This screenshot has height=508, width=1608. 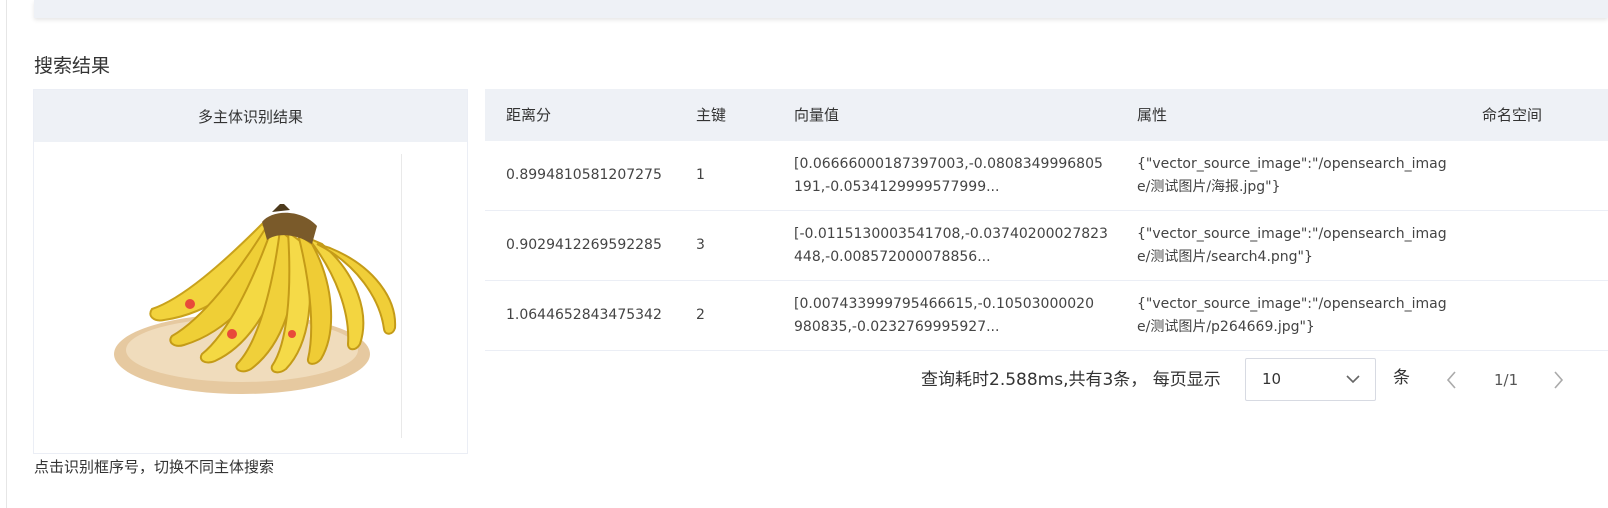 What do you see at coordinates (1506, 380) in the screenshot?
I see `page-indicator: 1/1` at bounding box center [1506, 380].